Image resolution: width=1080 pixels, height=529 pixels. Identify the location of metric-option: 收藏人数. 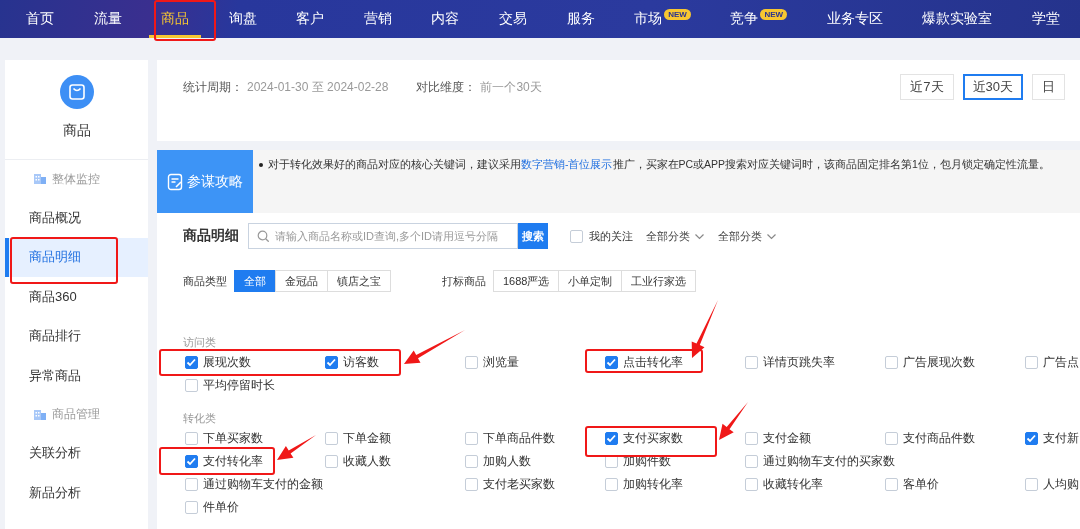
(367, 461).